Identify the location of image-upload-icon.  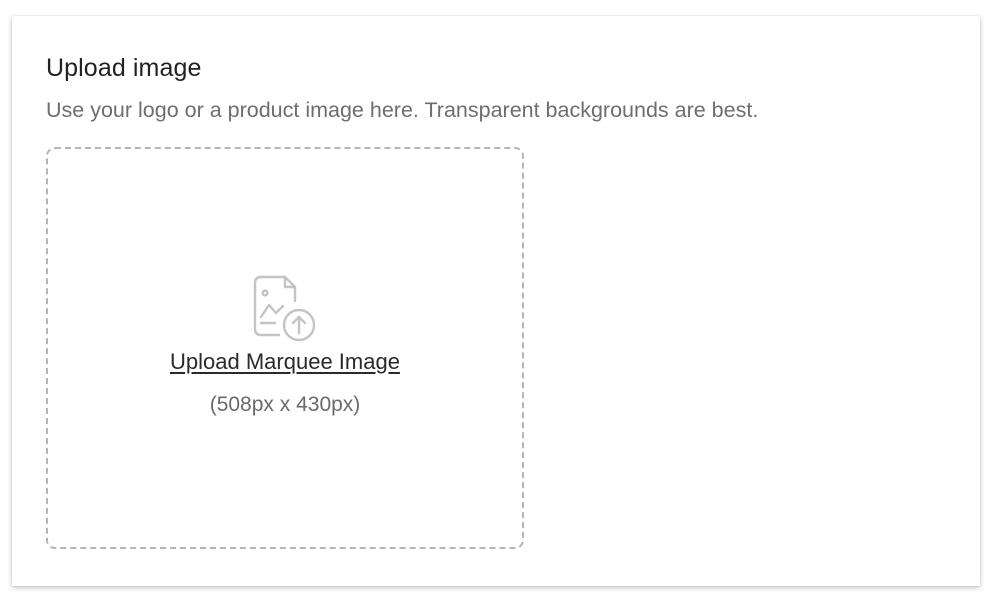
(285, 309).